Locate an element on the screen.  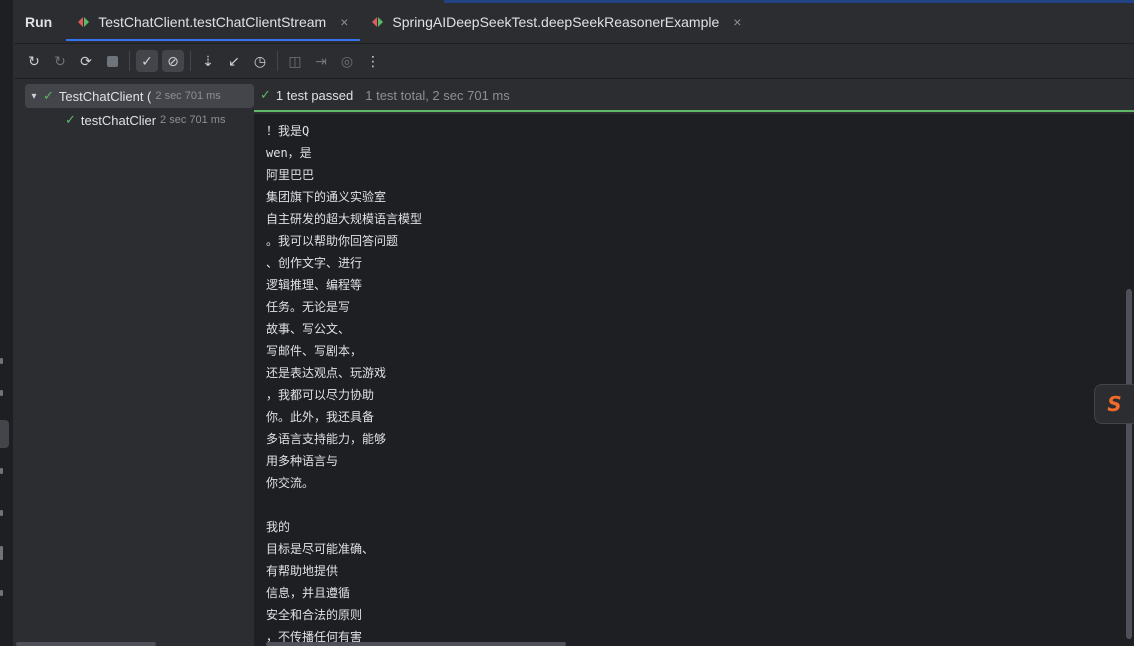
console-line: ！我是Q is located at coordinates (288, 131).